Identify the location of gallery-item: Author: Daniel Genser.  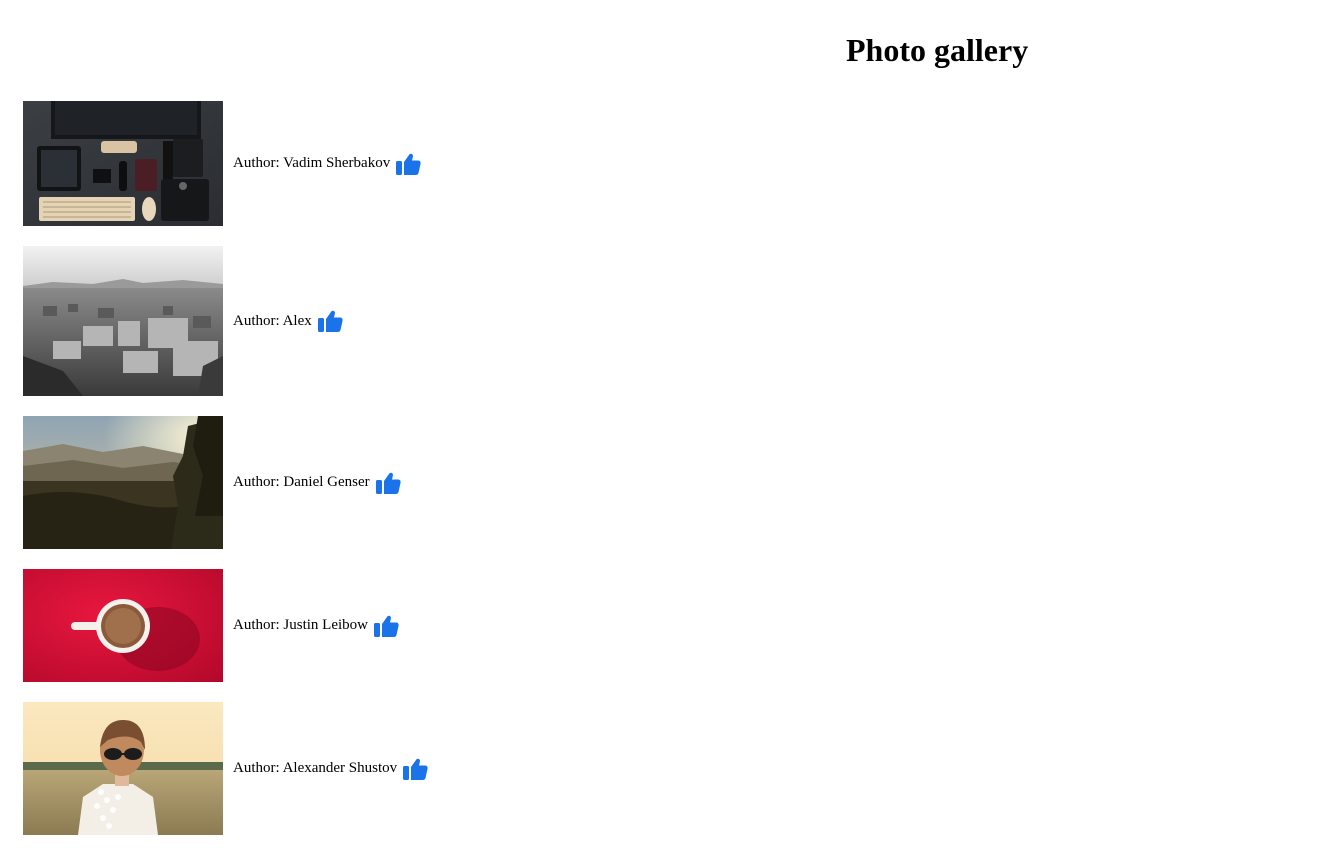
(212, 482).